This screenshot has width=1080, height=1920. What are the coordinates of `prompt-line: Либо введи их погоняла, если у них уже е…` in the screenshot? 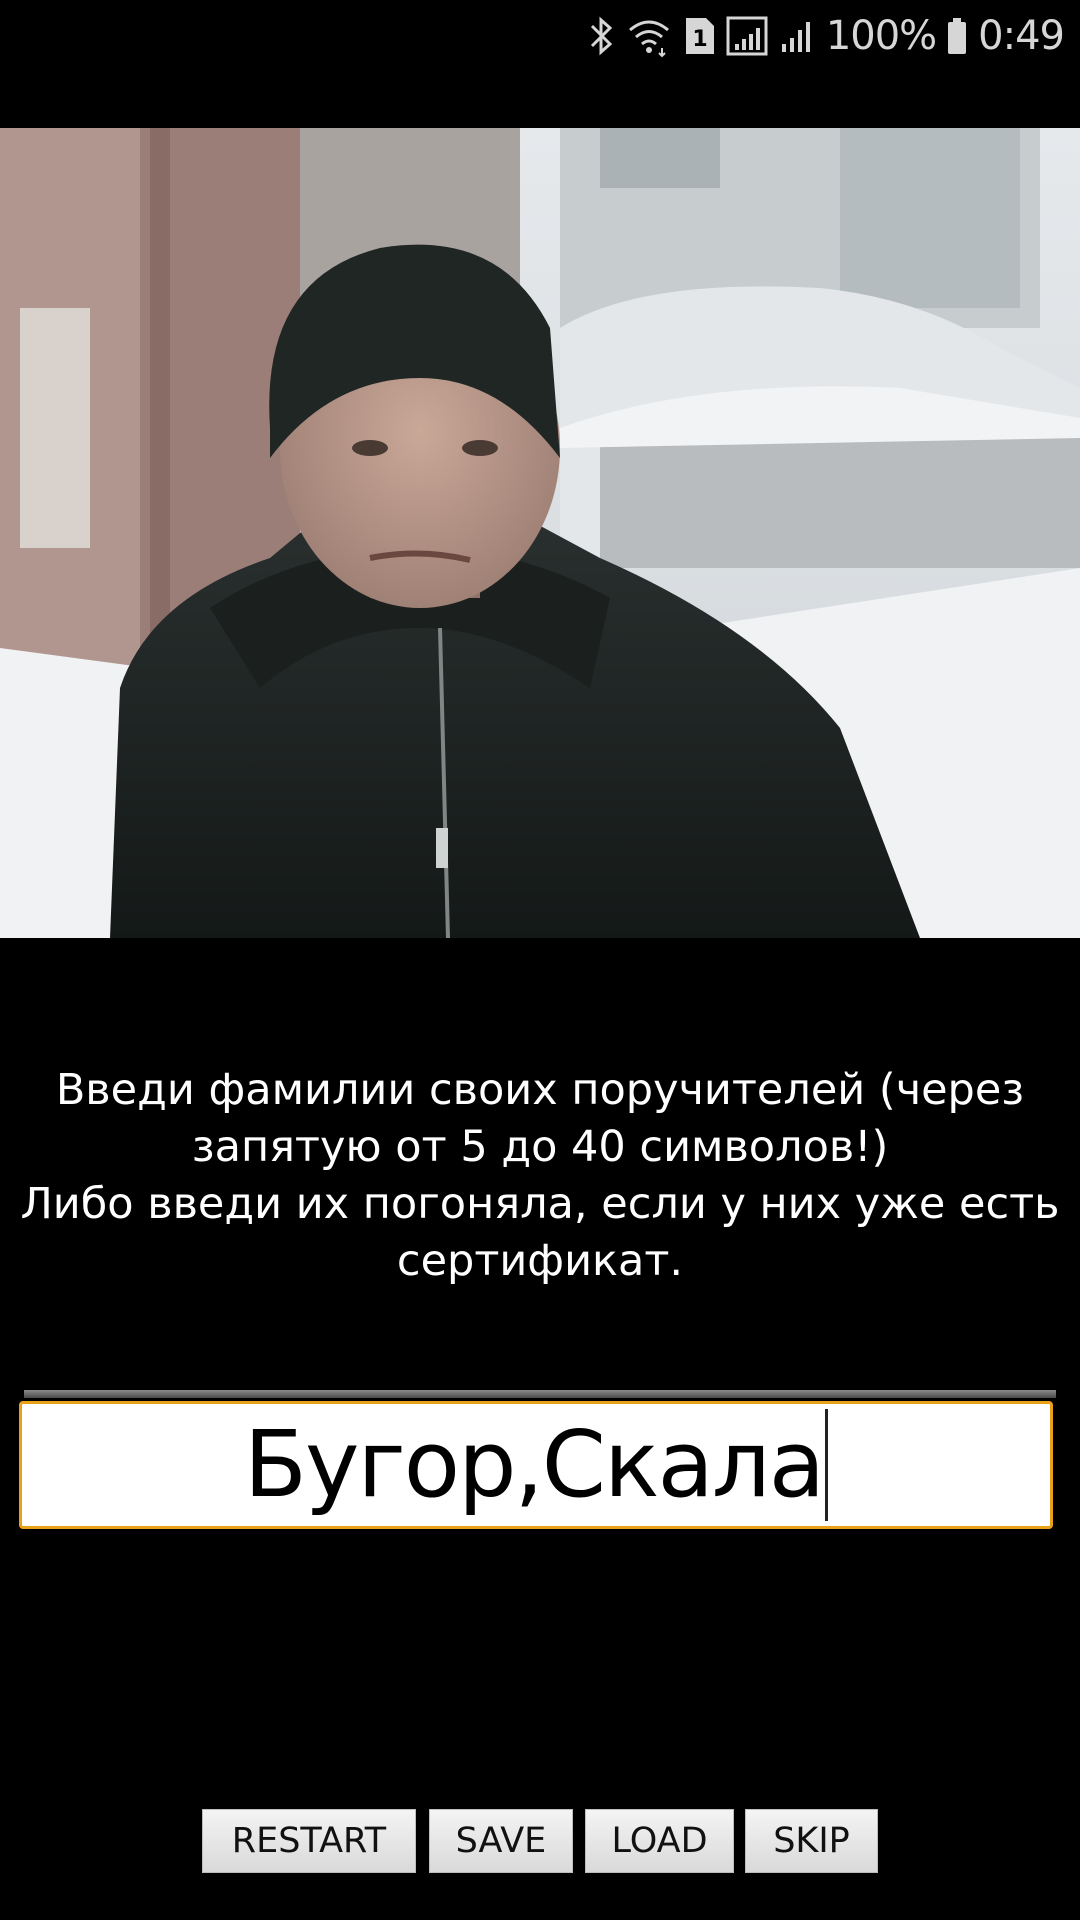 It's located at (540, 1204).